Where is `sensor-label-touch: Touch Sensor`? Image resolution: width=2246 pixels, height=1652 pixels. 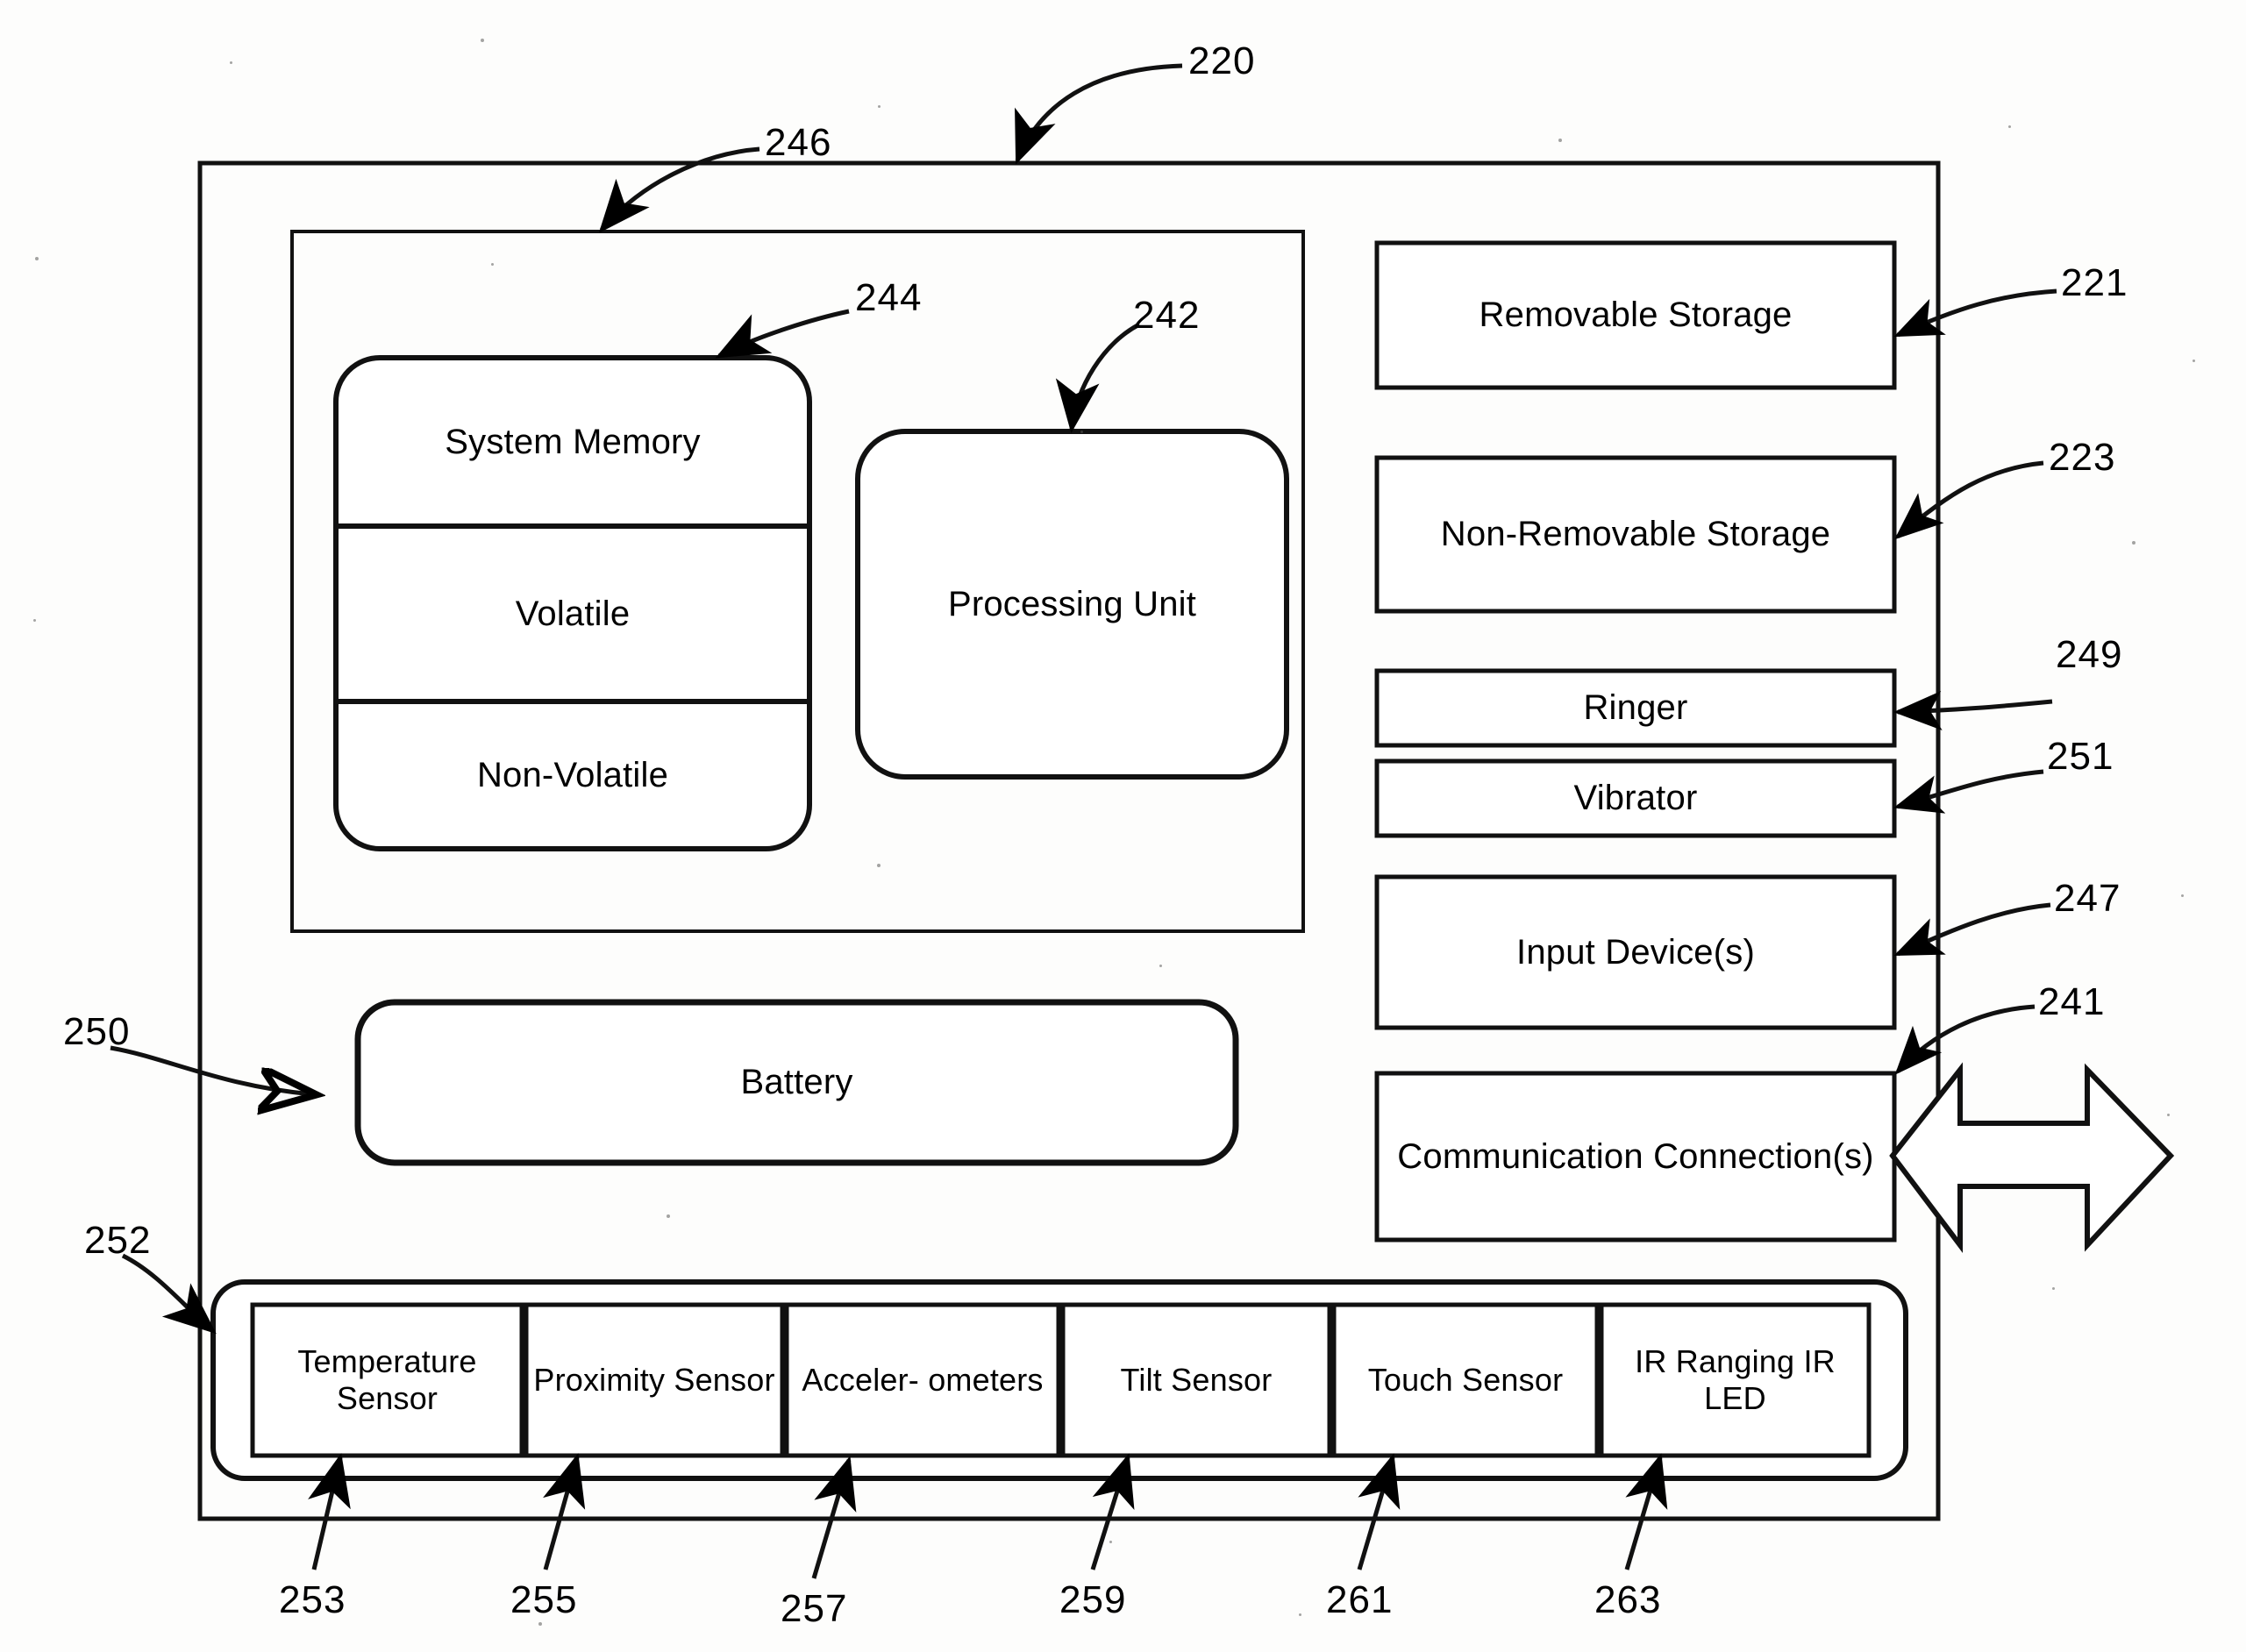
sensor-label-touch: Touch Sensor is located at coordinates (1465, 1380).